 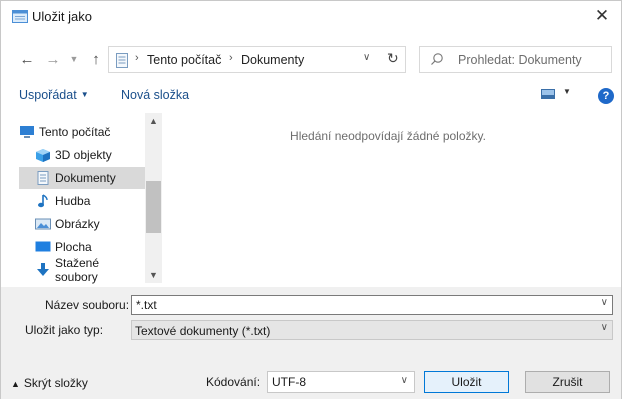 I want to click on search-icon, so click(x=437, y=59).